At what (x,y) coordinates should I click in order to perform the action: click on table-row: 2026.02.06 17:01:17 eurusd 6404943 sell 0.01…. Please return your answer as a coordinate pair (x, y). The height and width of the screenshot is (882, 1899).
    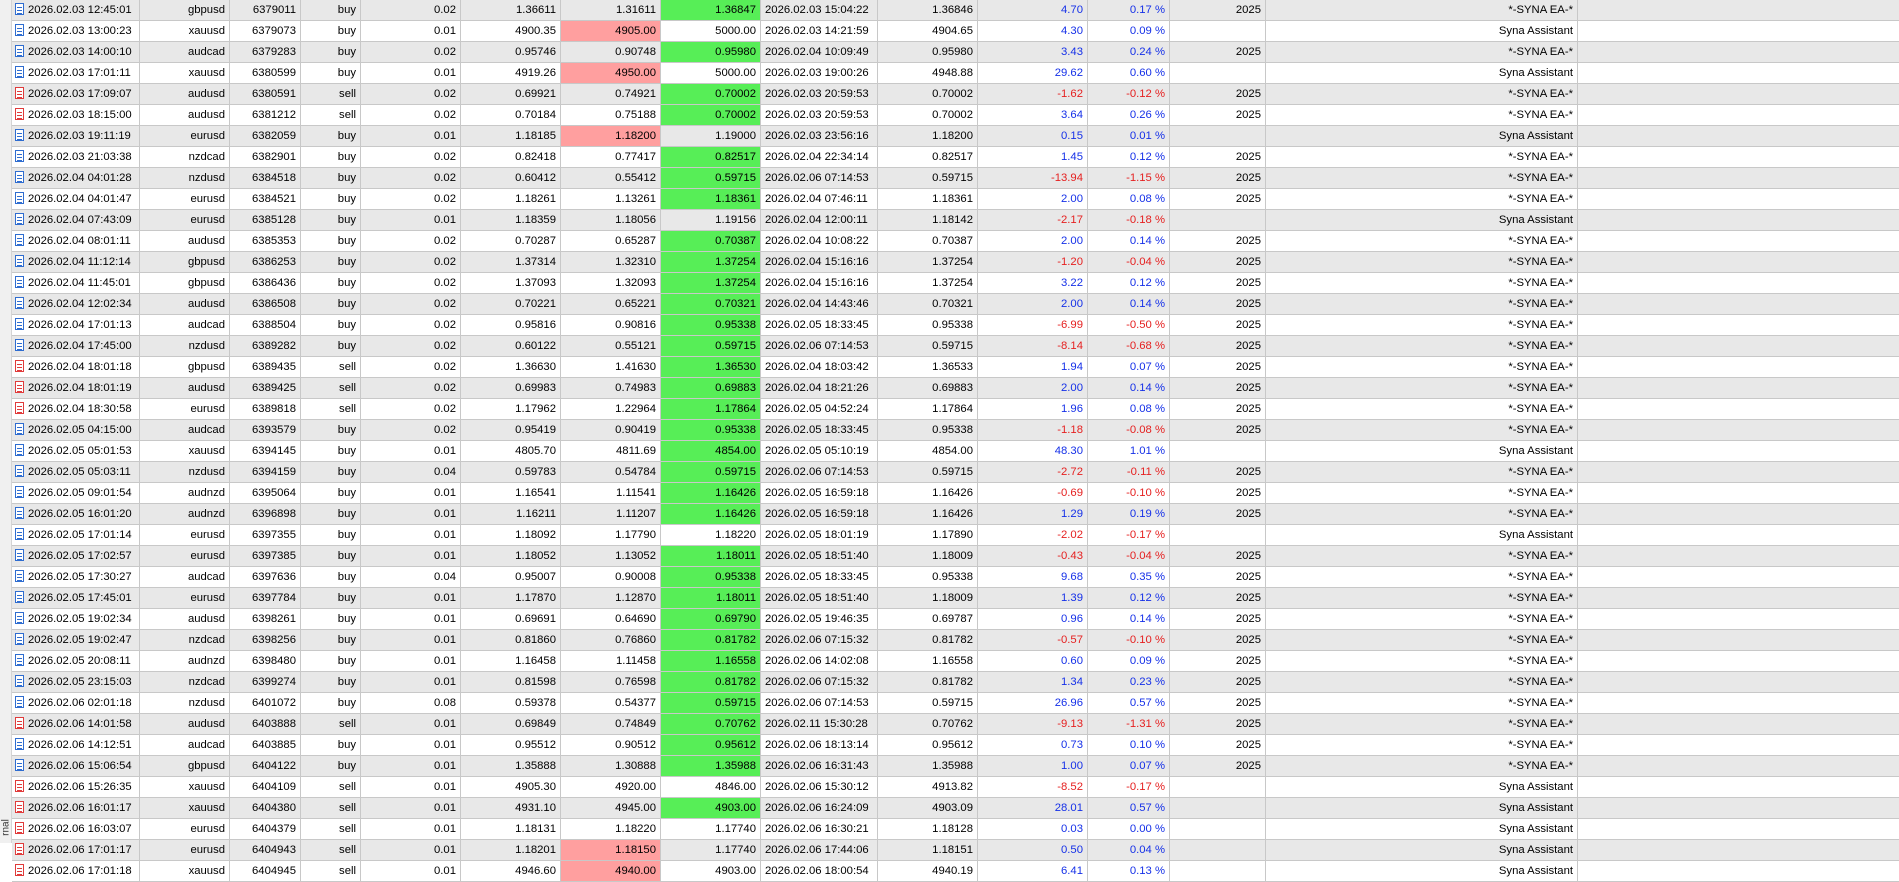
    Looking at the image, I should click on (955, 850).